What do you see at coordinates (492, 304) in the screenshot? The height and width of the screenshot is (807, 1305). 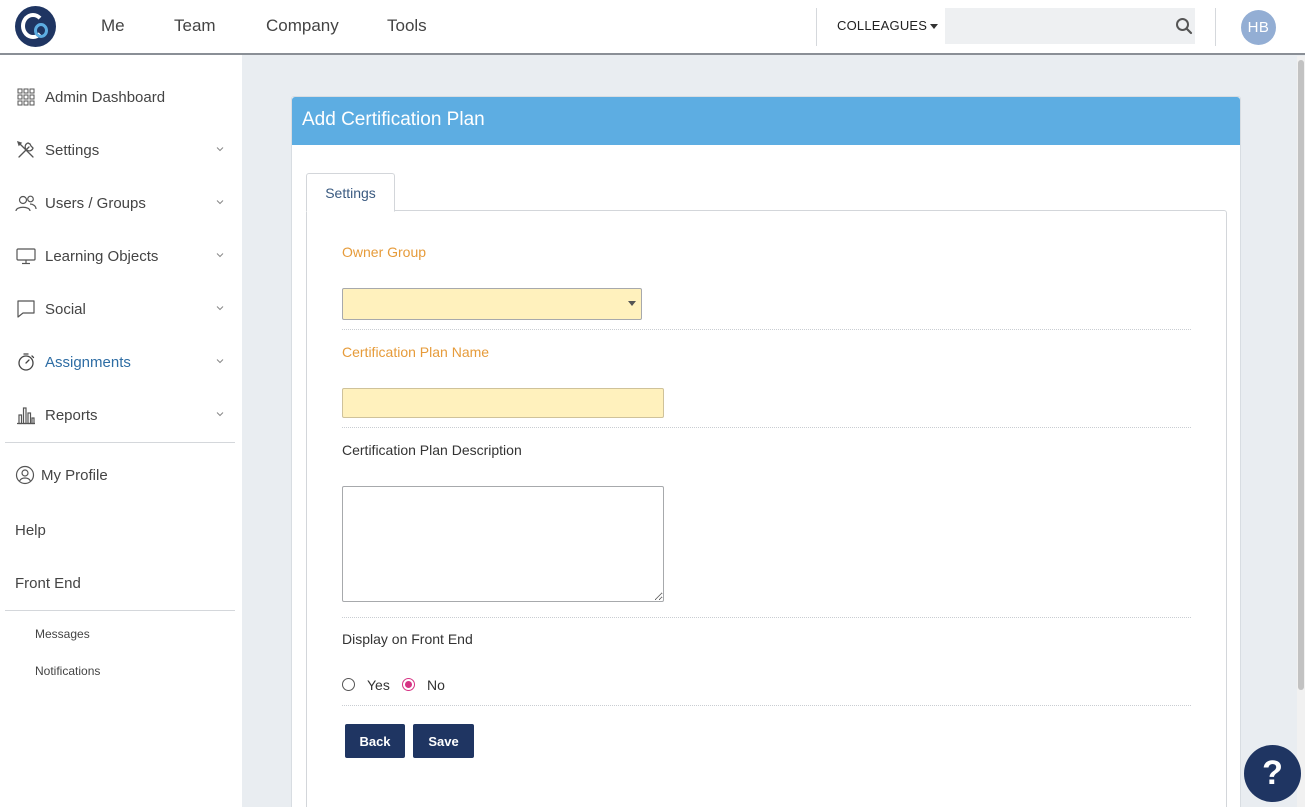 I see `owner-group-select` at bounding box center [492, 304].